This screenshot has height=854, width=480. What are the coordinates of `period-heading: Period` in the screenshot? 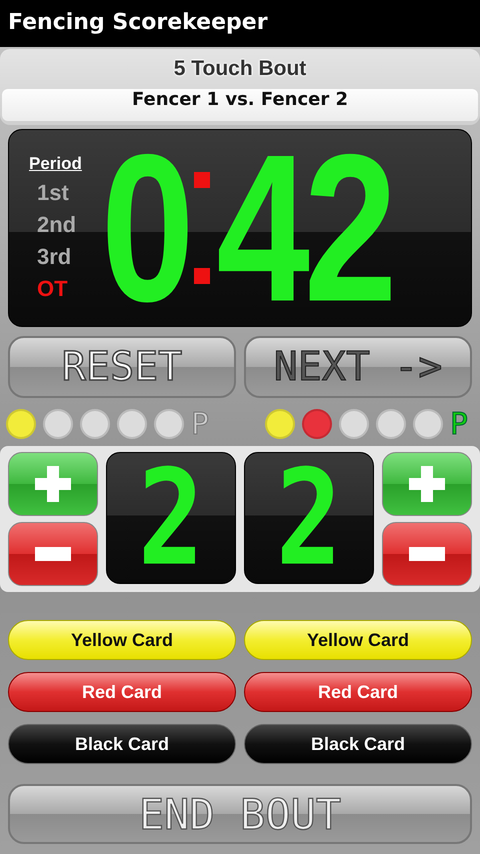 It's located at (55, 164).